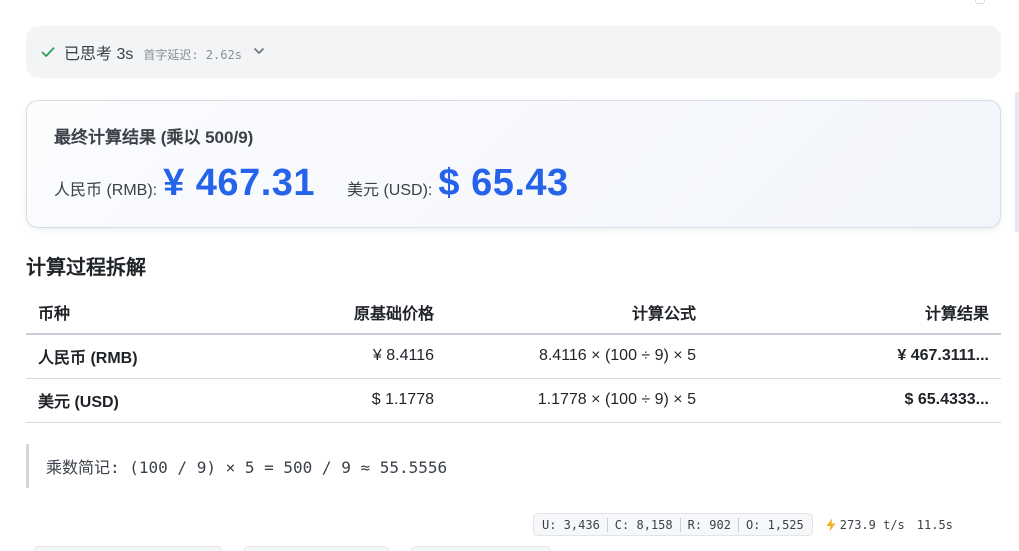 This screenshot has width=1019, height=551. What do you see at coordinates (239, 183) in the screenshot?
I see `rmb-value: ¥ 467.31` at bounding box center [239, 183].